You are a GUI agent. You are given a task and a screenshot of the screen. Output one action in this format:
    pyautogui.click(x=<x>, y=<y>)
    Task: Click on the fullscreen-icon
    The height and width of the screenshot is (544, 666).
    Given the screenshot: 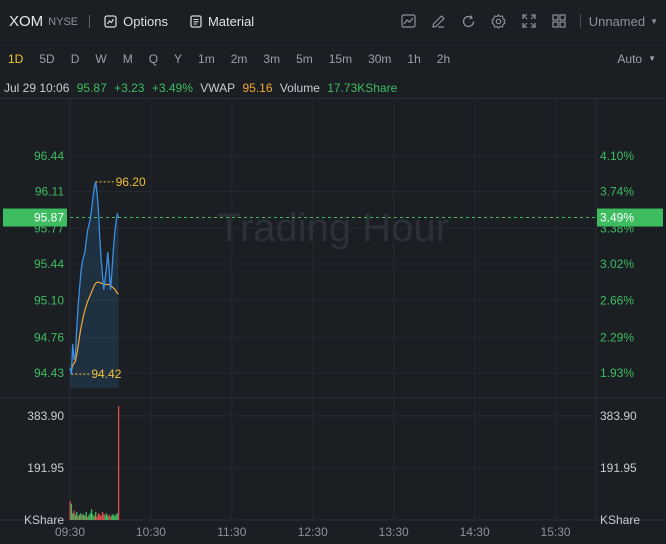 What is the action you would take?
    pyautogui.click(x=529, y=21)
    